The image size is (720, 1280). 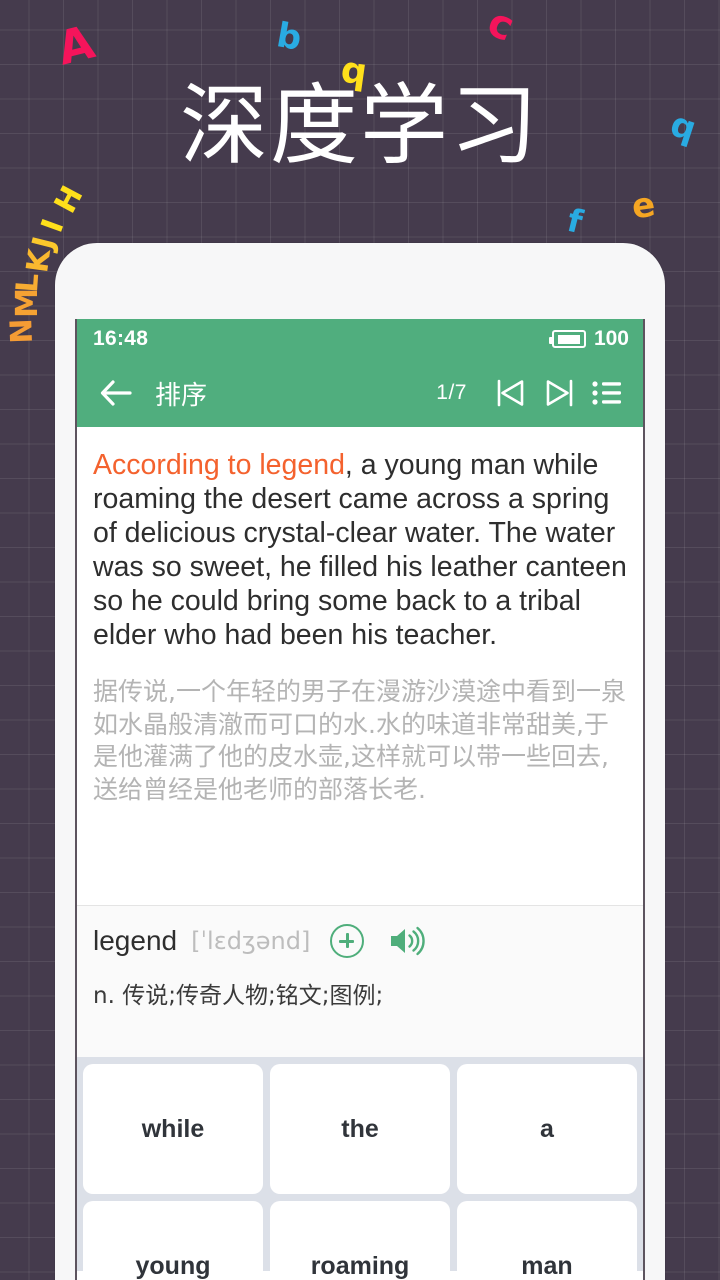 I want to click on word-tile: man, so click(x=547, y=1240).